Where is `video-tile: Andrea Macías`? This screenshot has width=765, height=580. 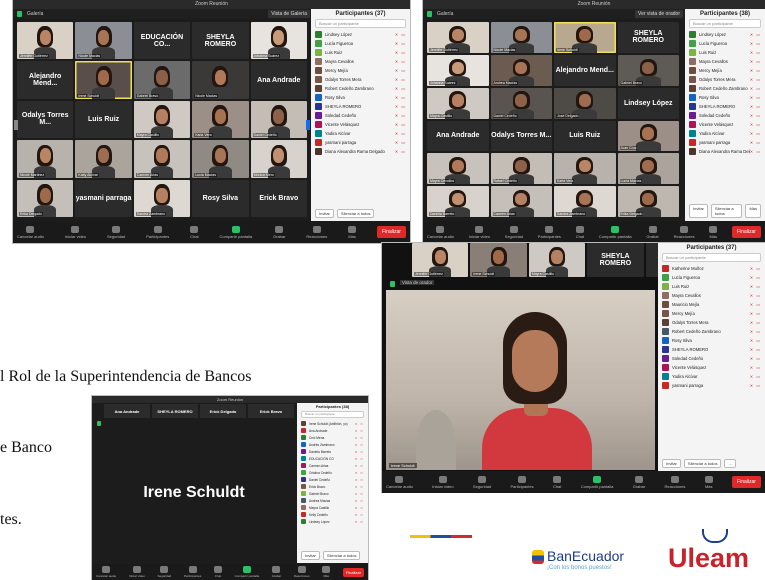
video-tile: Andrea Macías is located at coordinates (521, 70).